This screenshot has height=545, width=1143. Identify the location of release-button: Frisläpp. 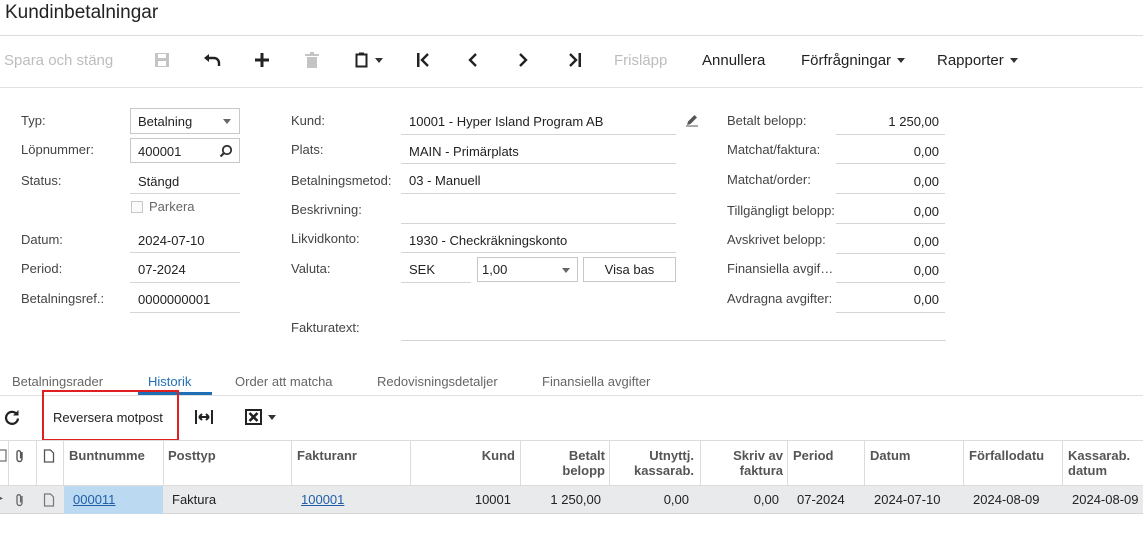
(640, 60).